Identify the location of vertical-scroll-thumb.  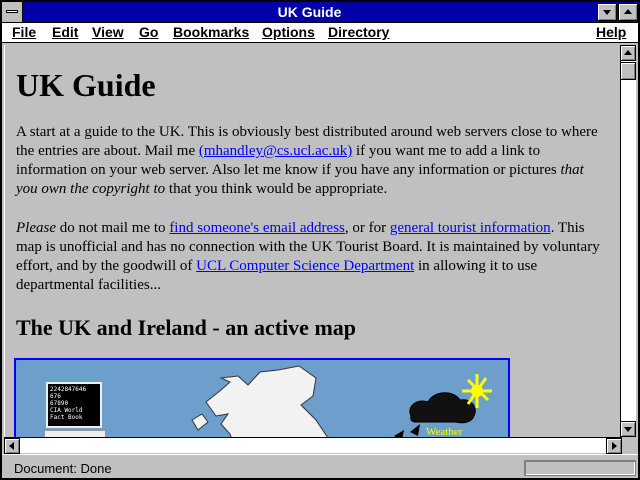
(628, 71).